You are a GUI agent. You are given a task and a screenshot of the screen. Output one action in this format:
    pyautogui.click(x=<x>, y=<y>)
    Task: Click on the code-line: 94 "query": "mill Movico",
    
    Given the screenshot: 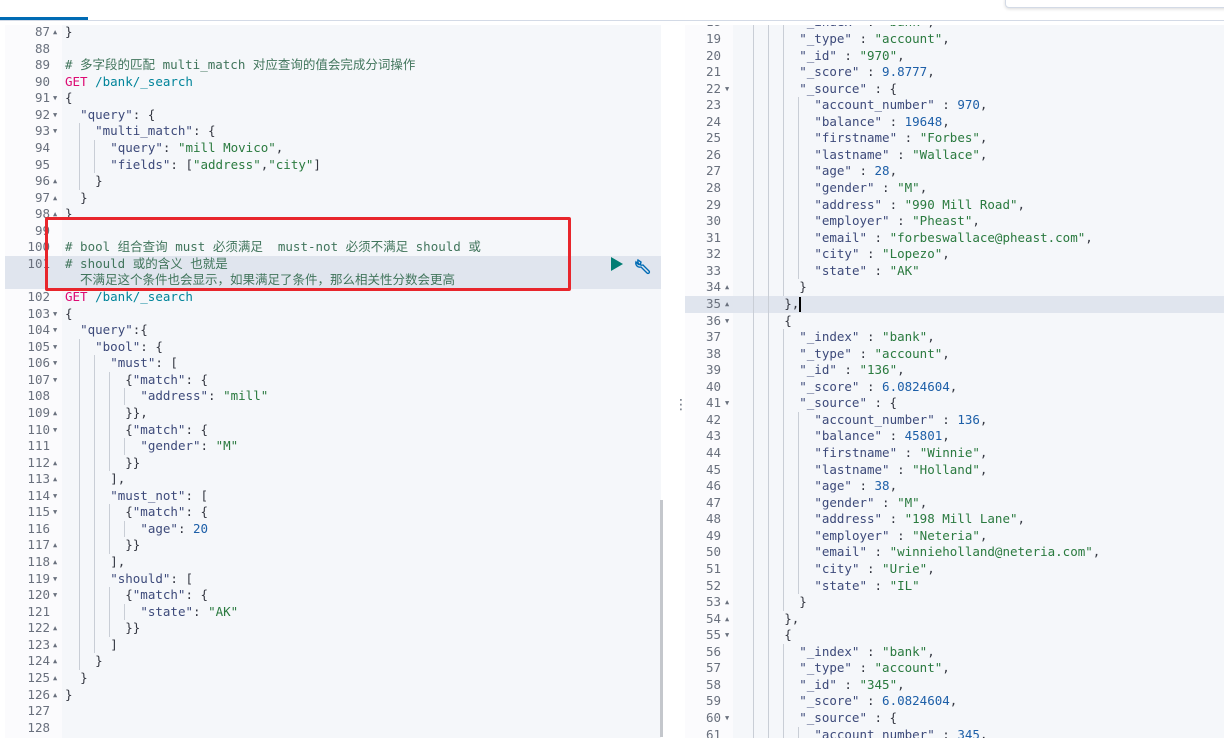 What is the action you would take?
    pyautogui.click(x=333, y=148)
    